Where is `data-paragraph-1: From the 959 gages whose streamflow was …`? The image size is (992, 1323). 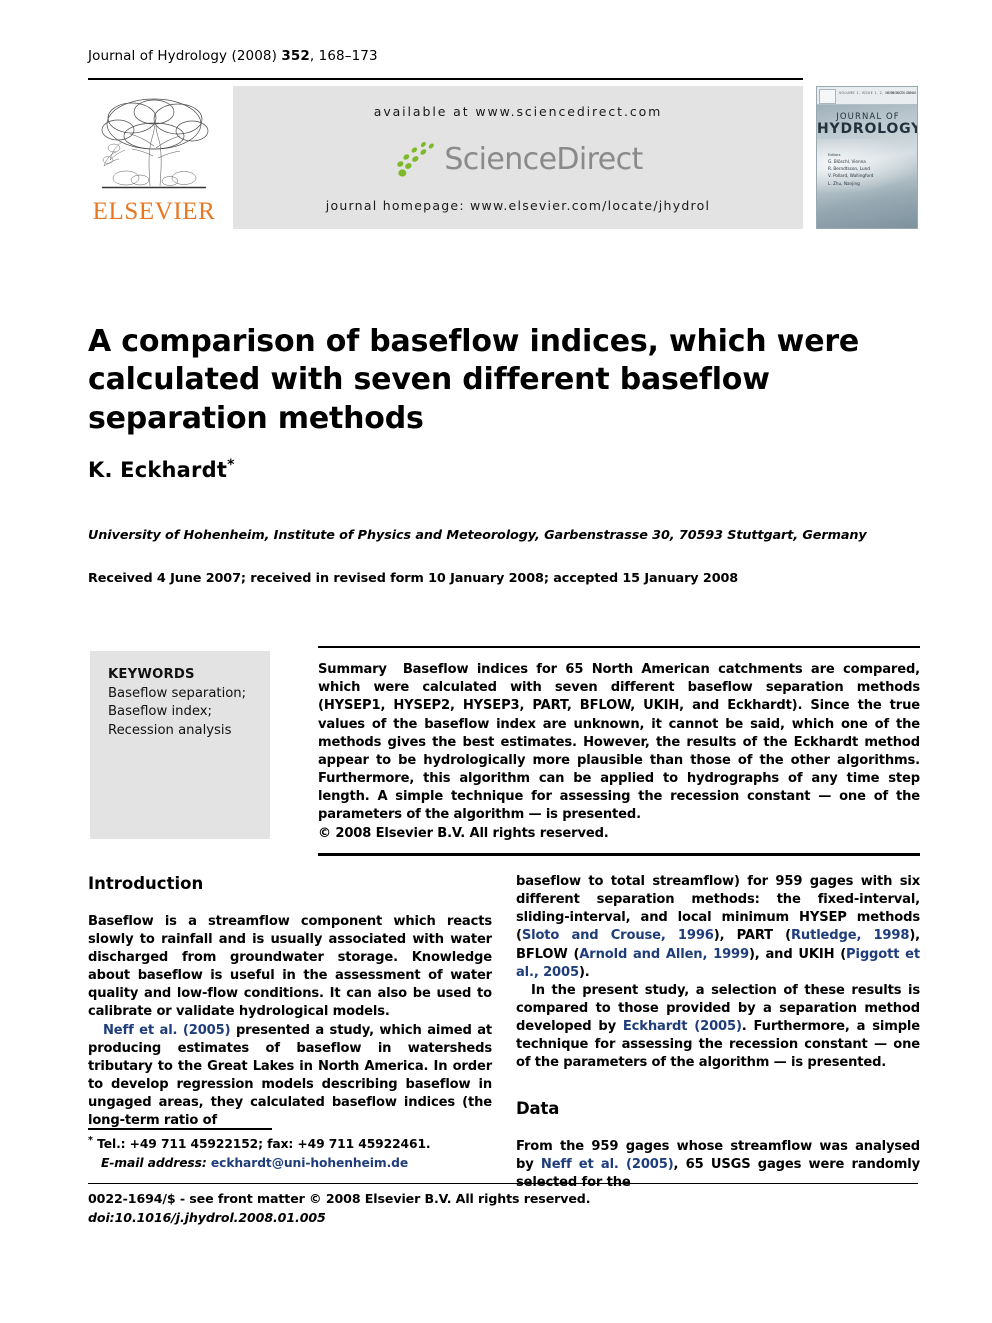 data-paragraph-1: From the 959 gages whose streamflow was … is located at coordinates (718, 1165).